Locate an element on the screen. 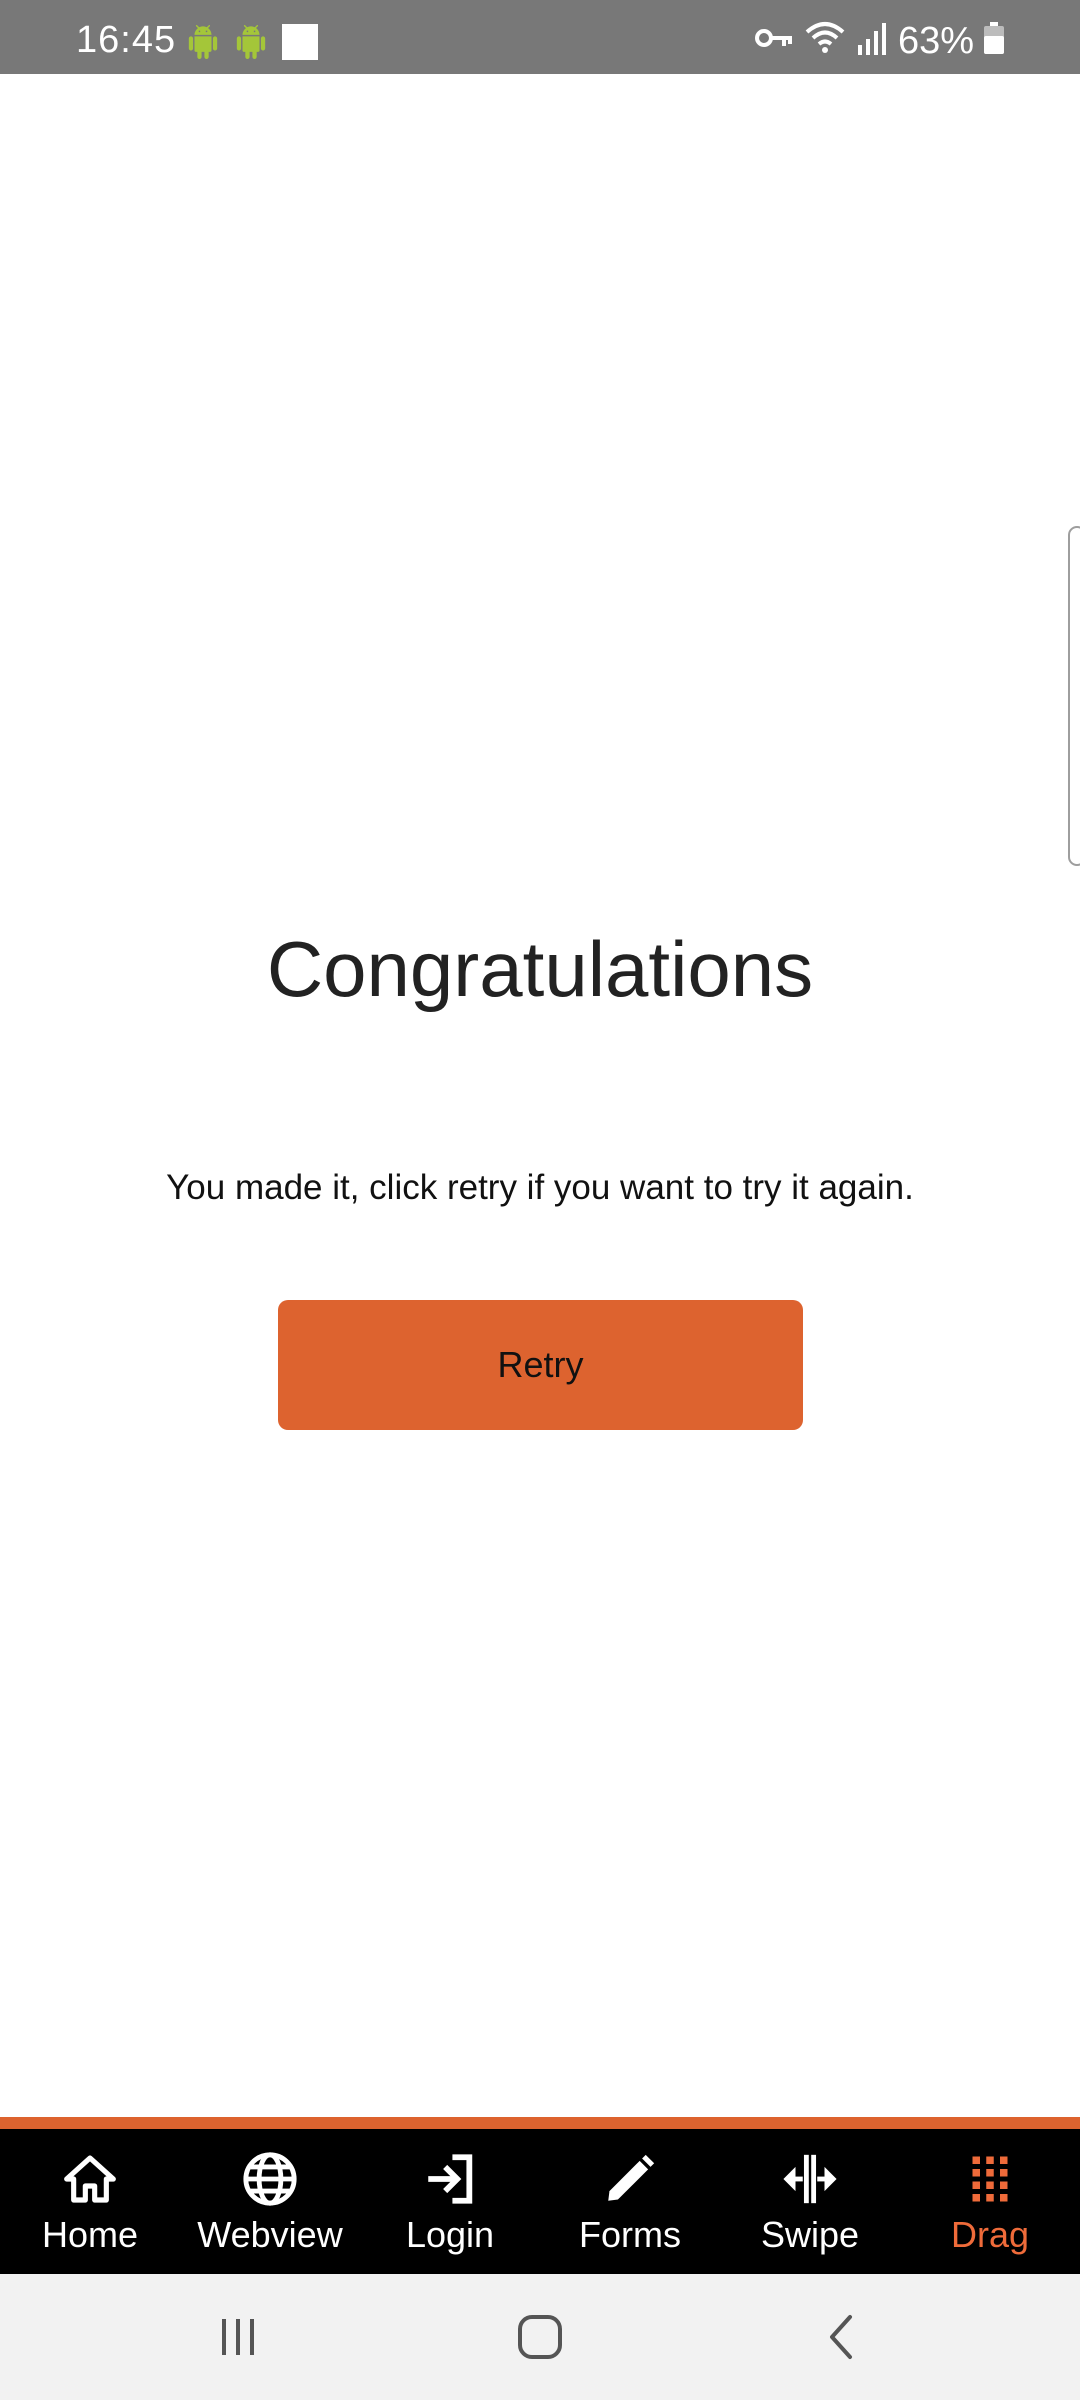 The width and height of the screenshot is (1080, 2400). swipe-icon is located at coordinates (810, 2179).